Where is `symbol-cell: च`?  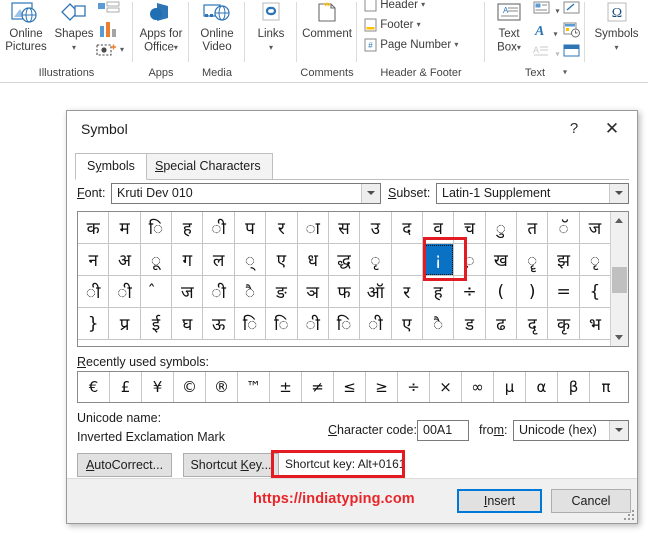
symbol-cell: च is located at coordinates (470, 228).